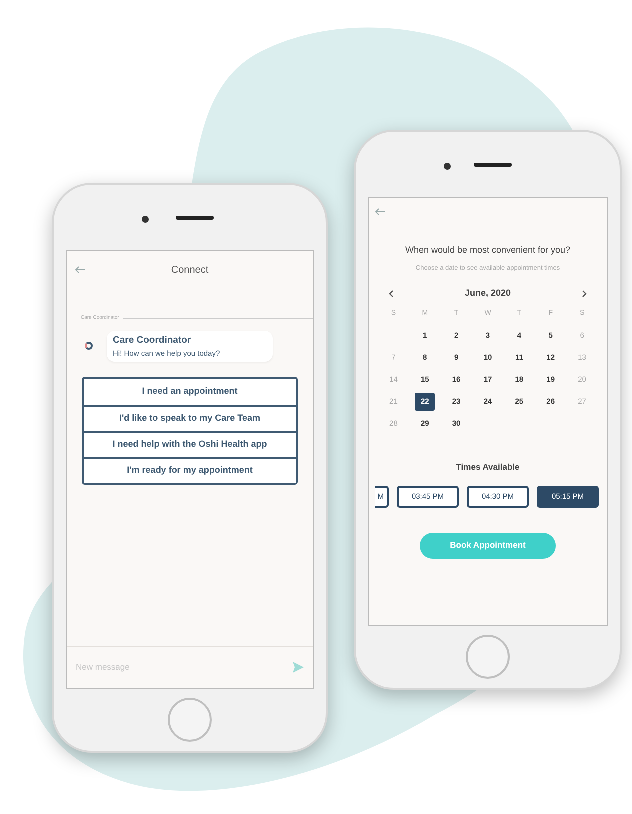  What do you see at coordinates (488, 467) in the screenshot?
I see `times-heading: Times Available` at bounding box center [488, 467].